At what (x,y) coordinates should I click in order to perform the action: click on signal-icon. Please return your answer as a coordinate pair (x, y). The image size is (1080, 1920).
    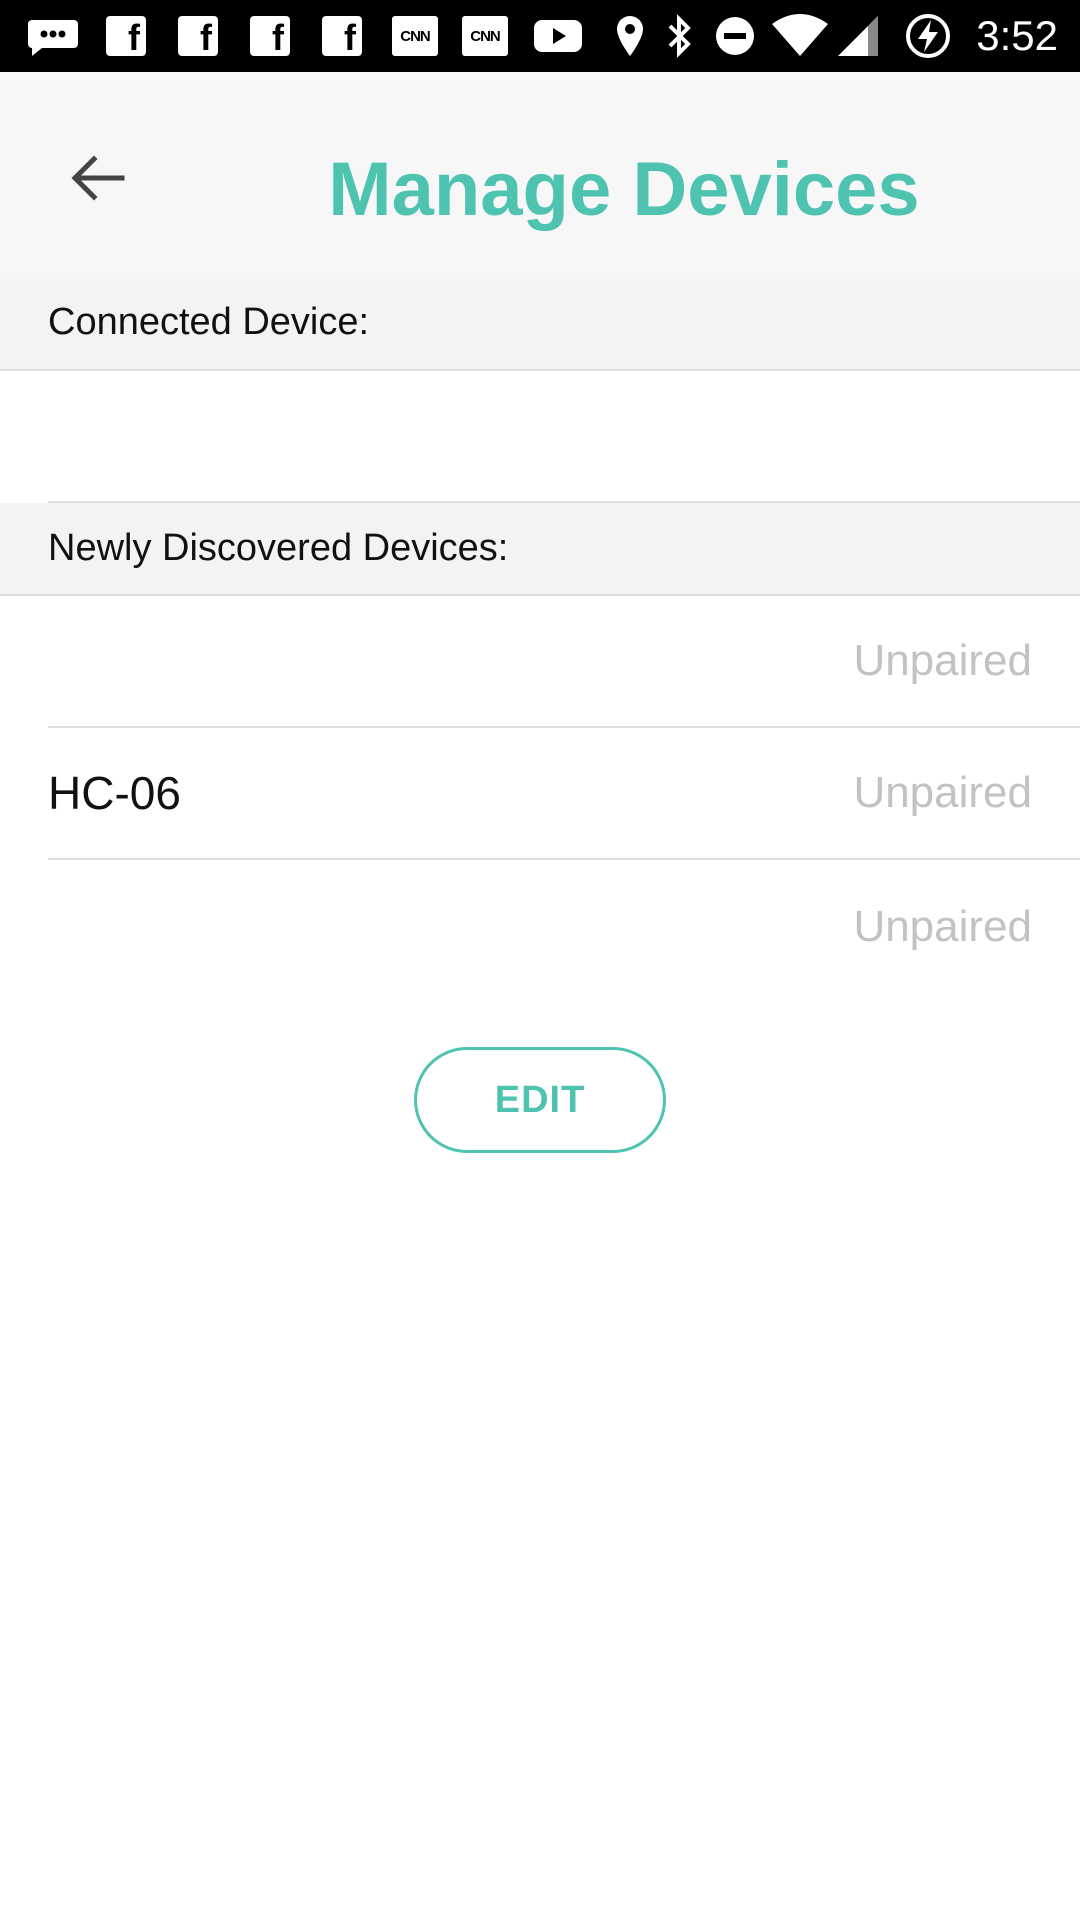
    Looking at the image, I should click on (858, 36).